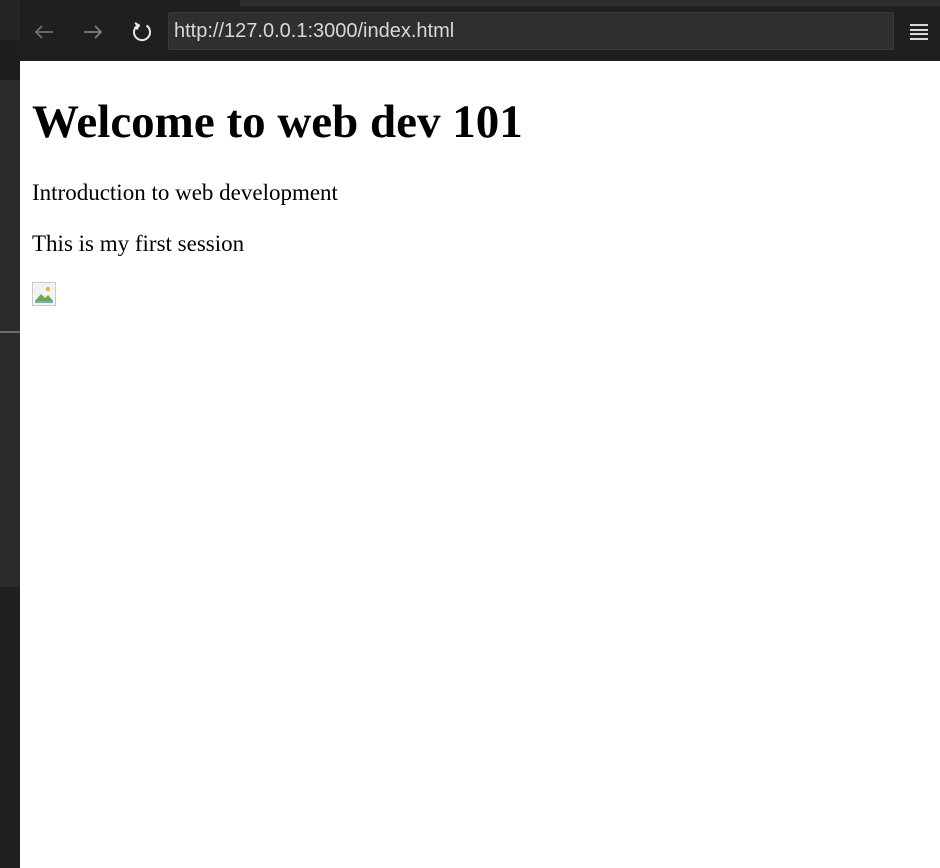  I want to click on arrow-right-icon, so click(93, 32).